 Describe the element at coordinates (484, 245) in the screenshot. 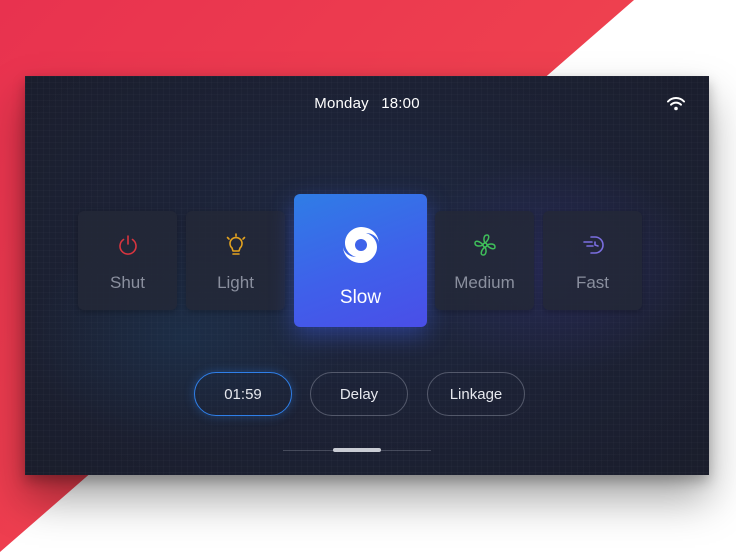

I see `fan-icon` at that location.